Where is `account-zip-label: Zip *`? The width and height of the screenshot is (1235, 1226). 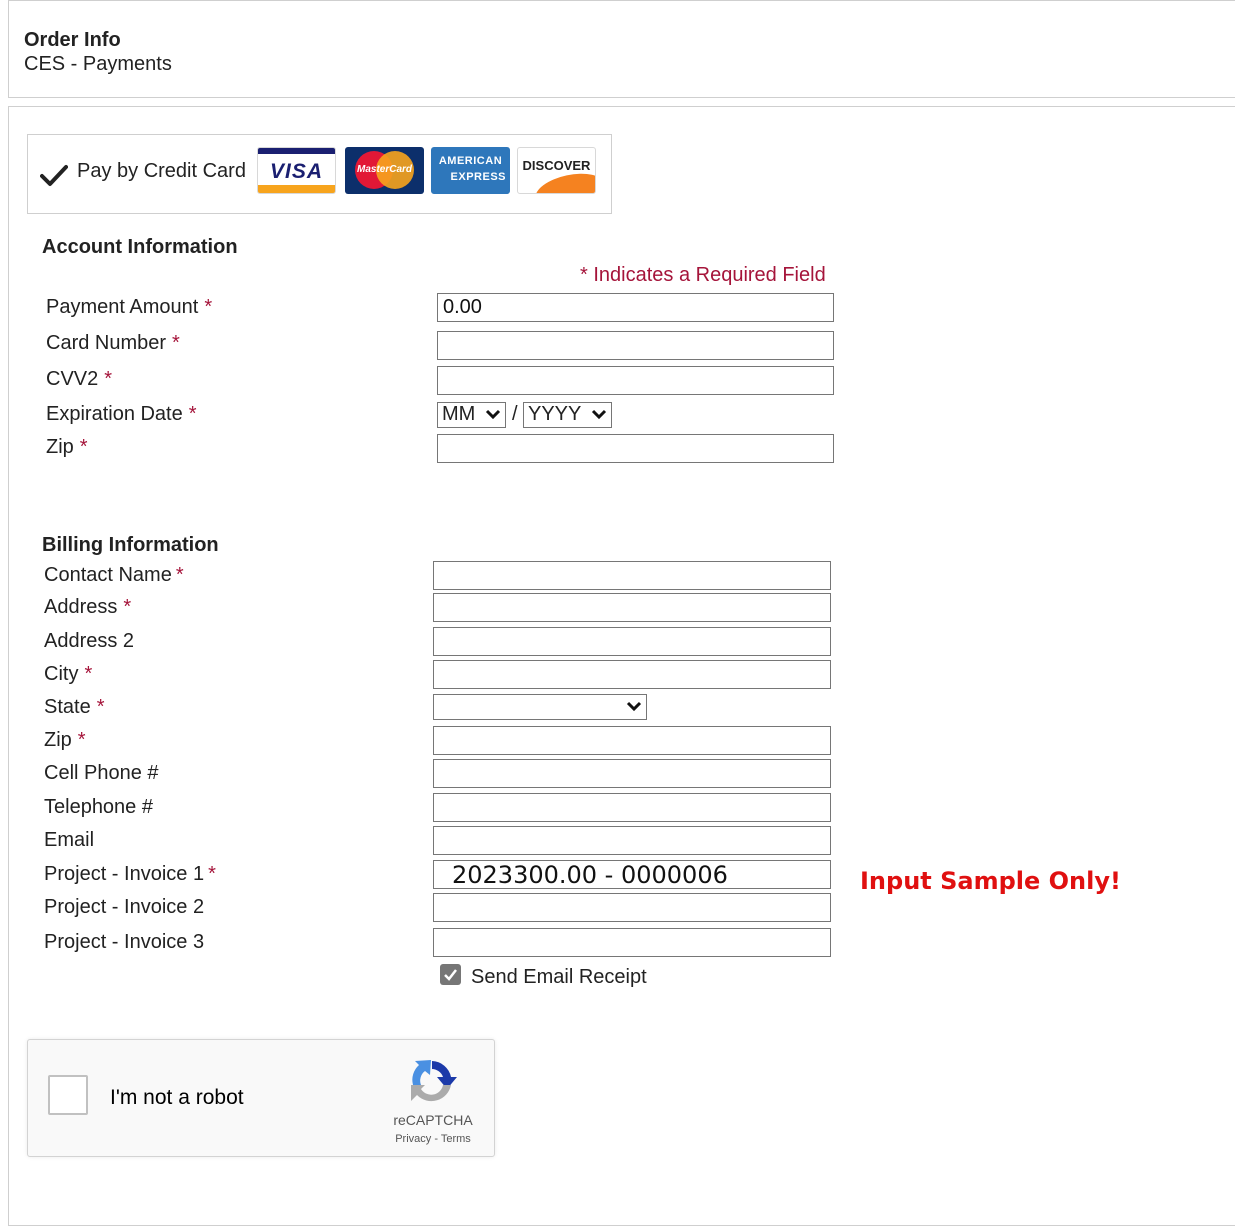
account-zip-label: Zip * is located at coordinates (67, 447).